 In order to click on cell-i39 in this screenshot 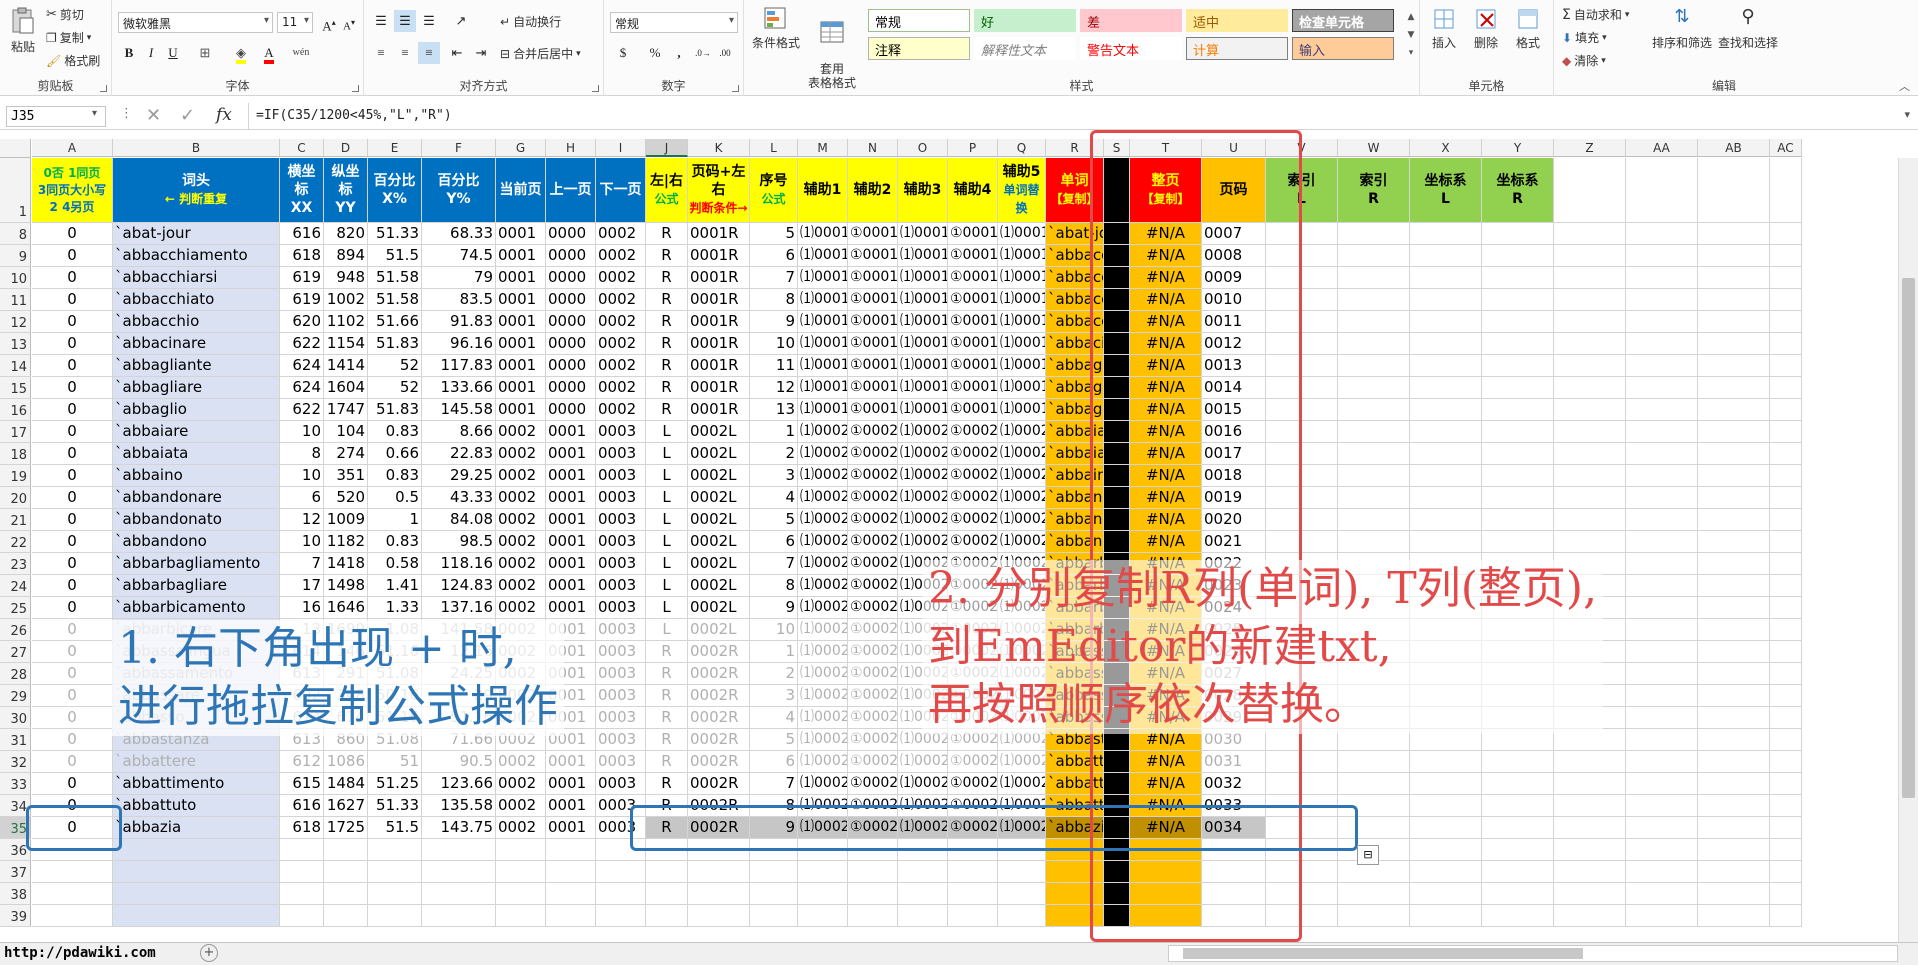, I will do `click(621, 916)`.